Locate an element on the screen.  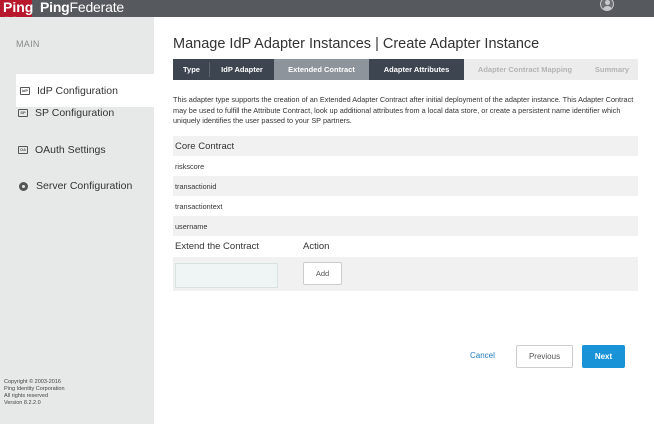
tab-label: Adapter Attributes is located at coordinates (416, 69).